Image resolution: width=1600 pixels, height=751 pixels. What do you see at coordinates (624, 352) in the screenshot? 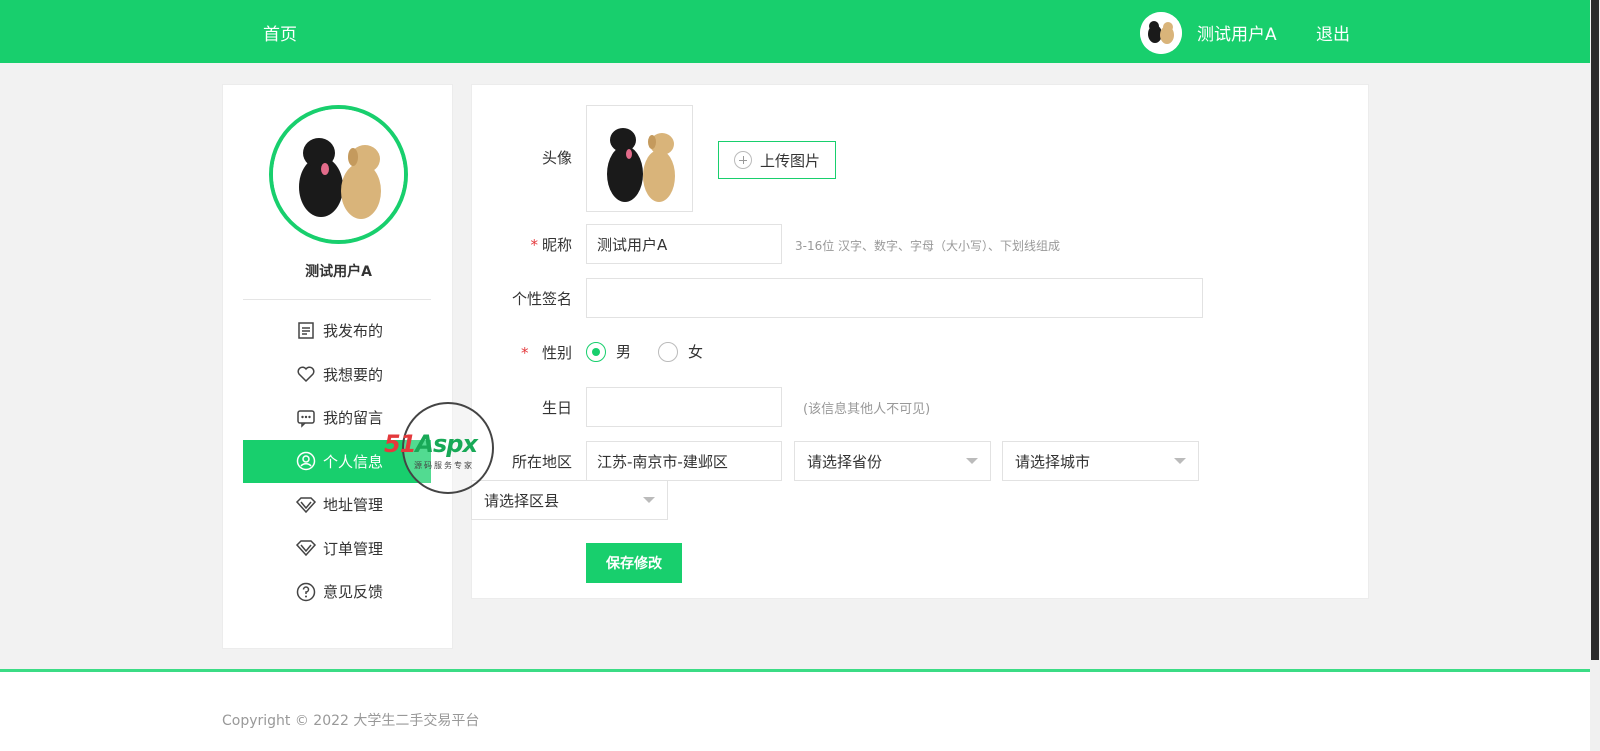
I see `gender-option-label: 男` at bounding box center [624, 352].